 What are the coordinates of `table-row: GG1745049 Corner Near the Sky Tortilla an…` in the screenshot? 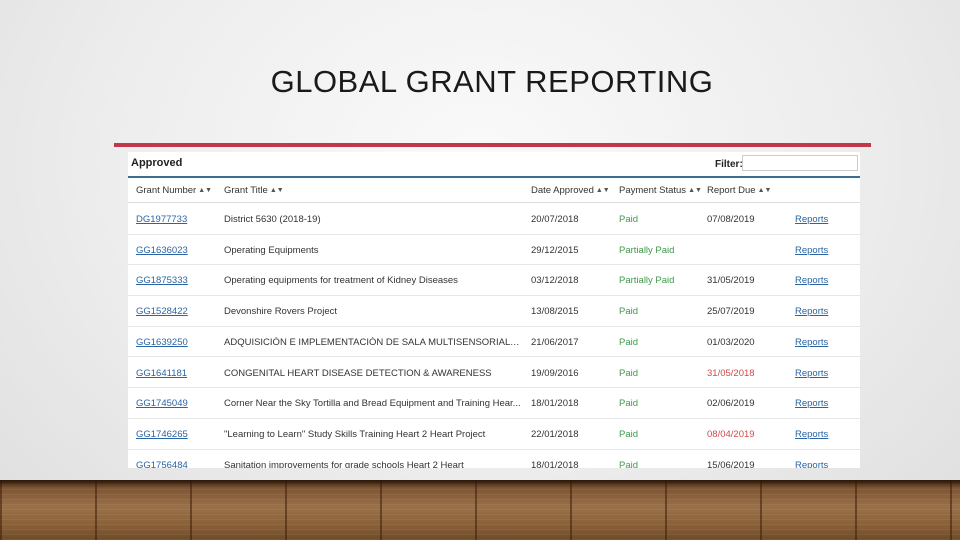 It's located at (494, 403).